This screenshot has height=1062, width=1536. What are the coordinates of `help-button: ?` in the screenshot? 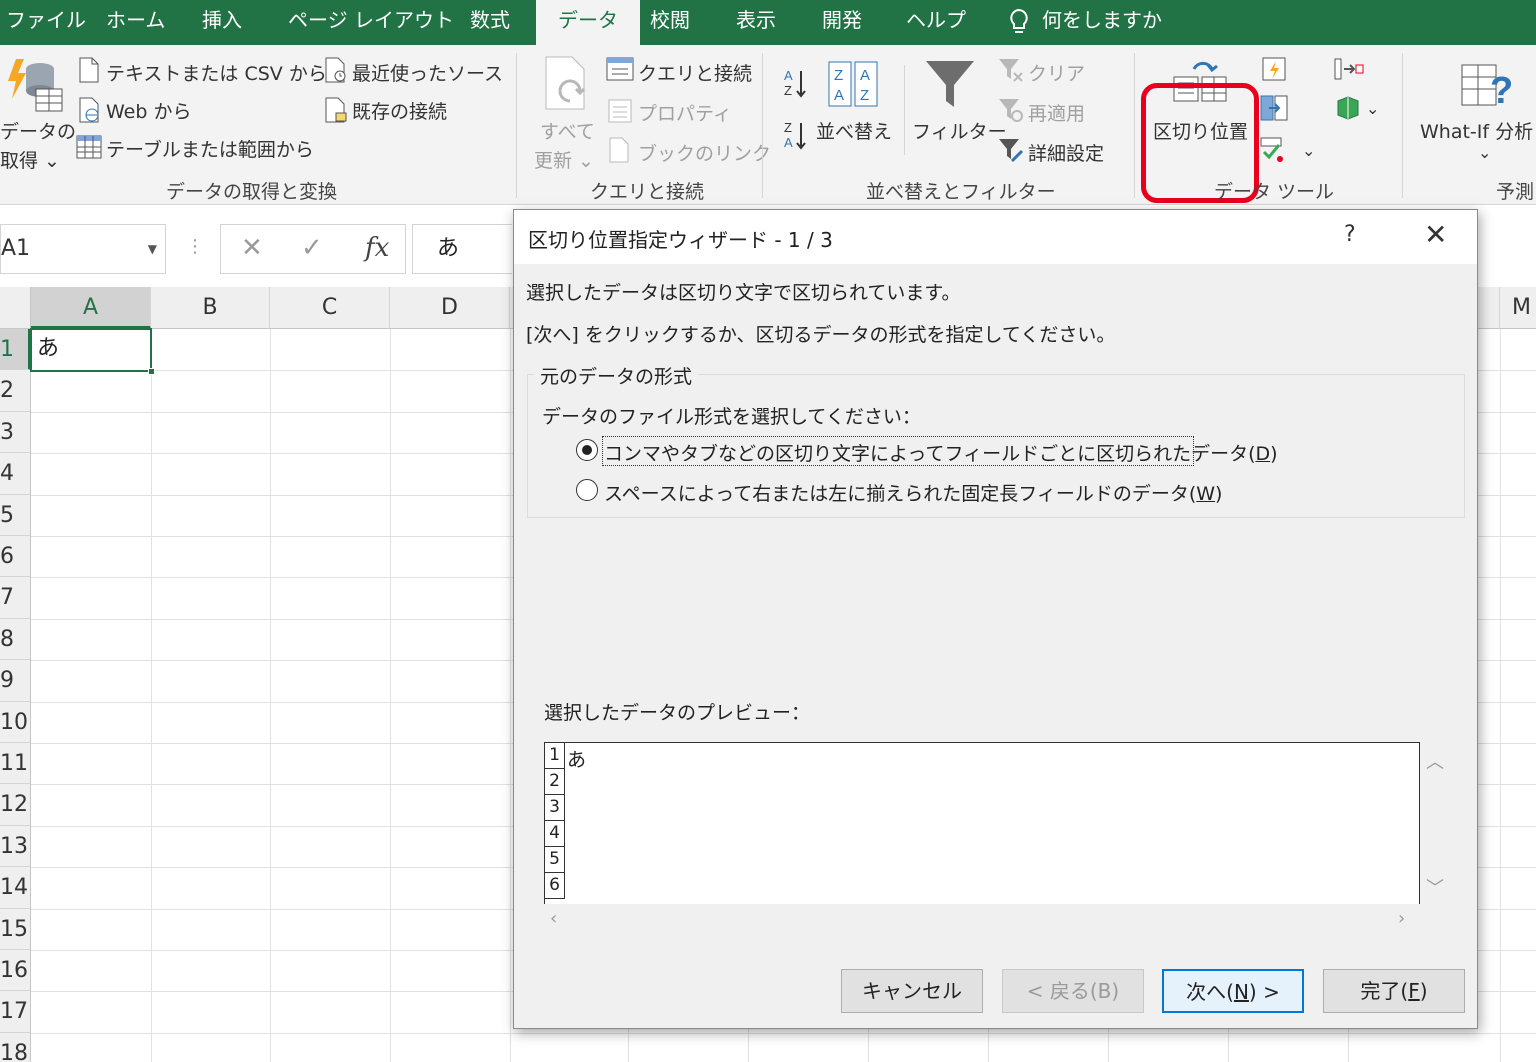 It's located at (1350, 234).